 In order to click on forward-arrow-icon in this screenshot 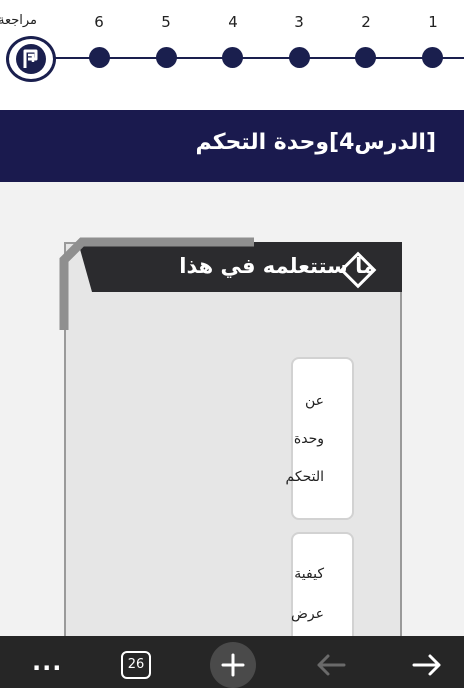, I will do `click(427, 665)`.